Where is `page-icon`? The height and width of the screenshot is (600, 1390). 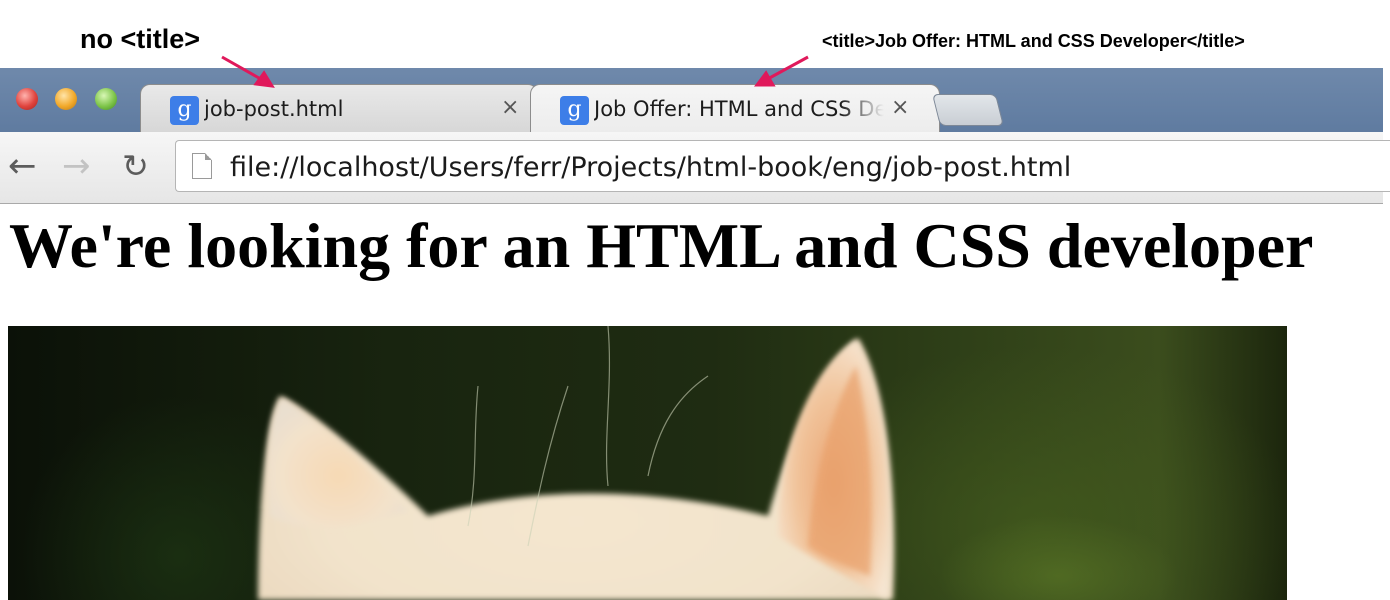
page-icon is located at coordinates (202, 166).